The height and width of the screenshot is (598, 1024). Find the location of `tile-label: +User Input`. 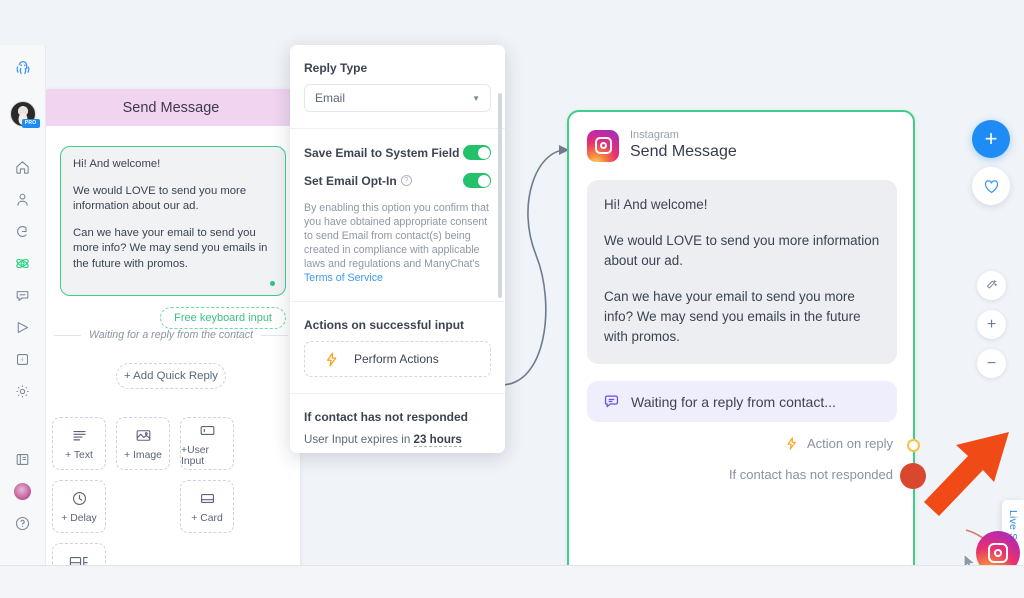

tile-label: +User Input is located at coordinates (195, 455).